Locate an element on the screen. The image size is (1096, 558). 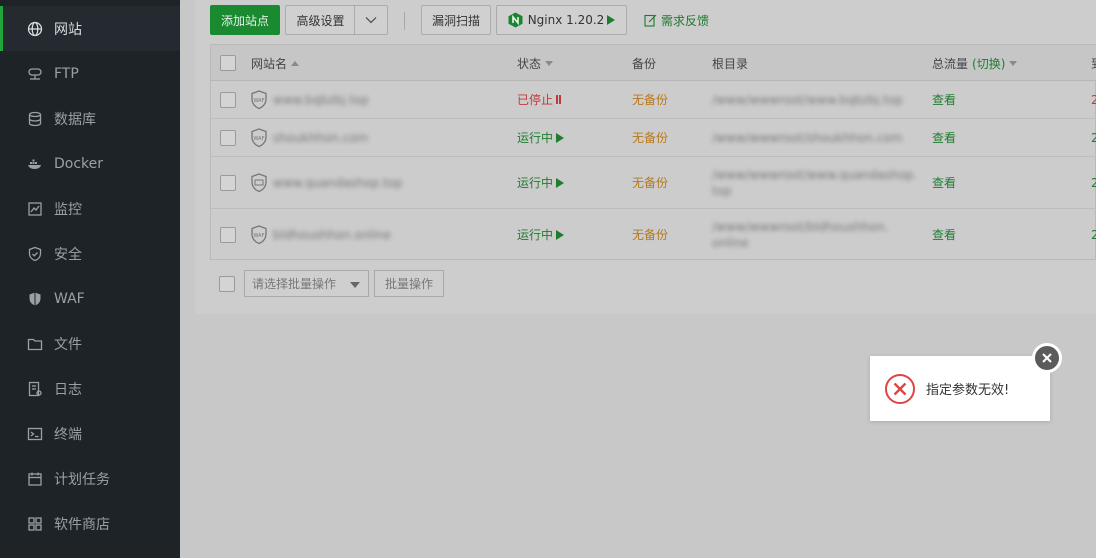
globe-icon is located at coordinates (35, 29).